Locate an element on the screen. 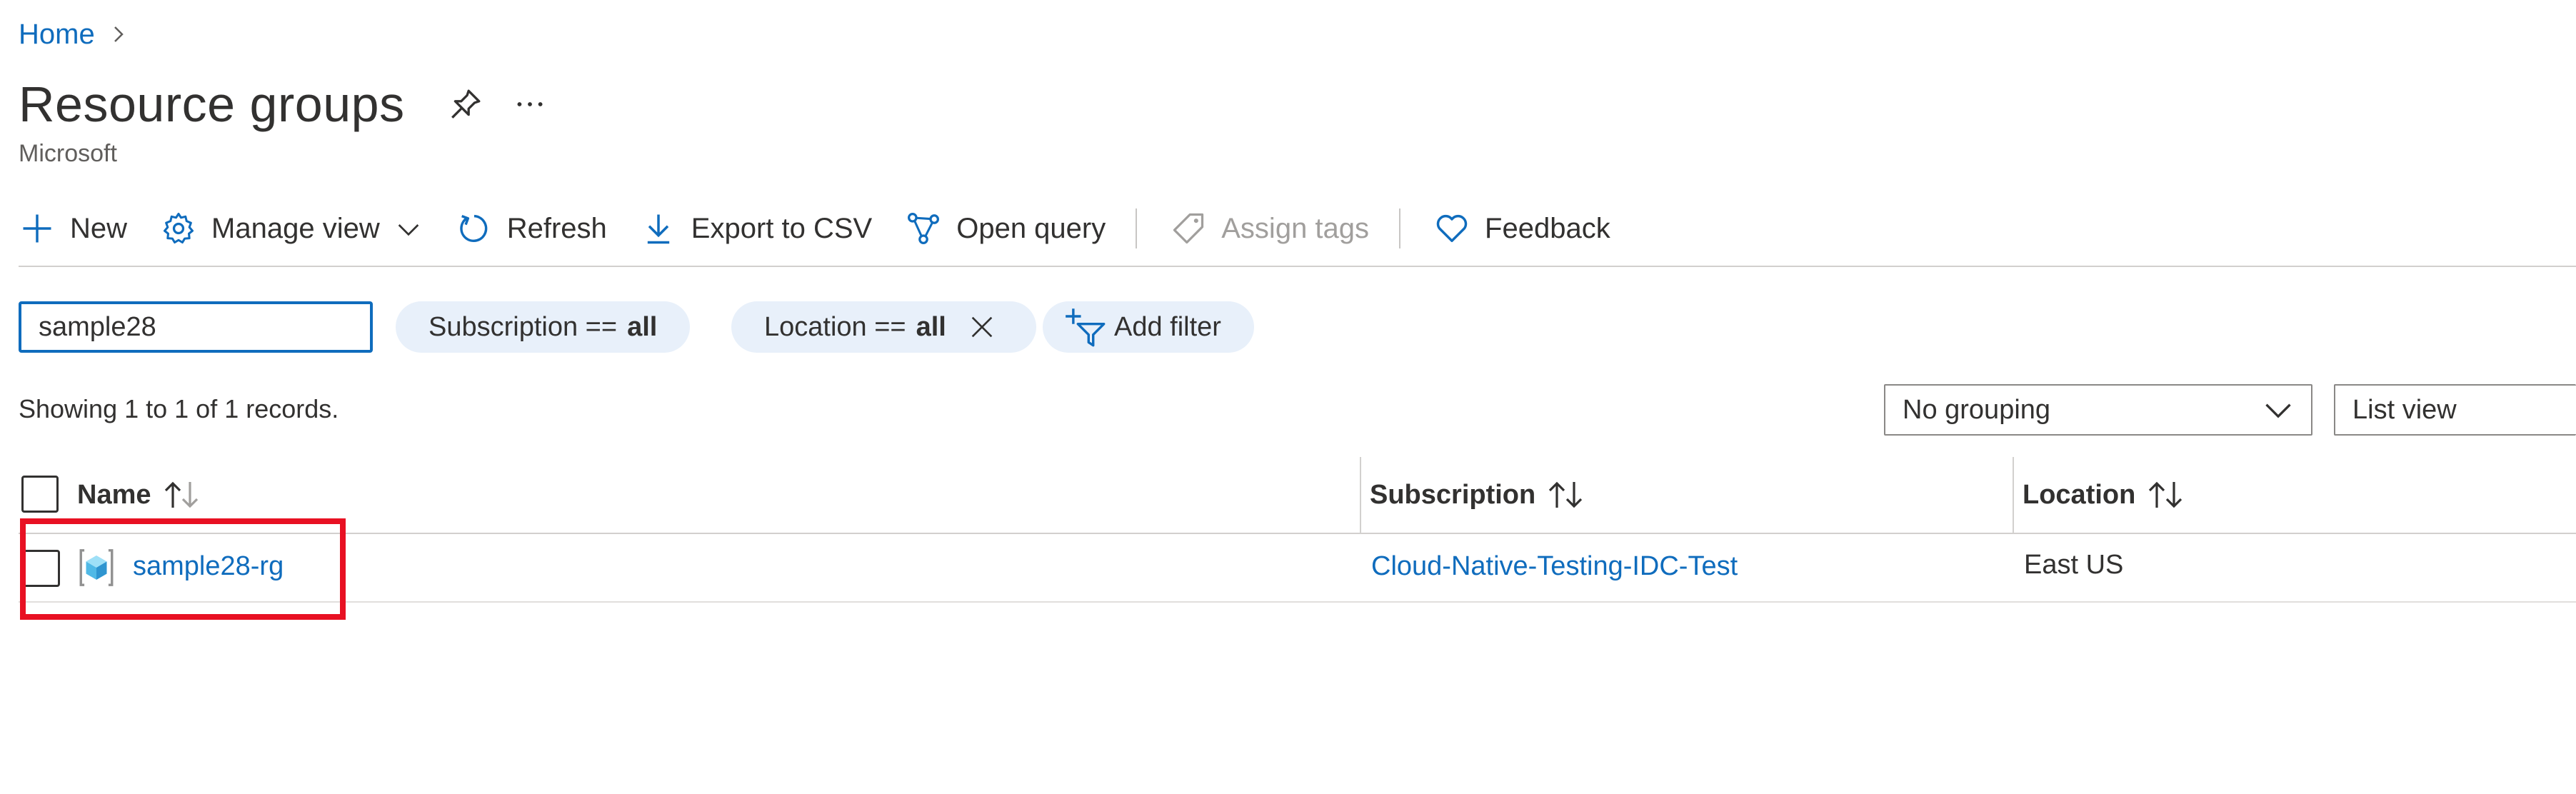 This screenshot has width=2576, height=794. location-filter-value: all is located at coordinates (931, 327).